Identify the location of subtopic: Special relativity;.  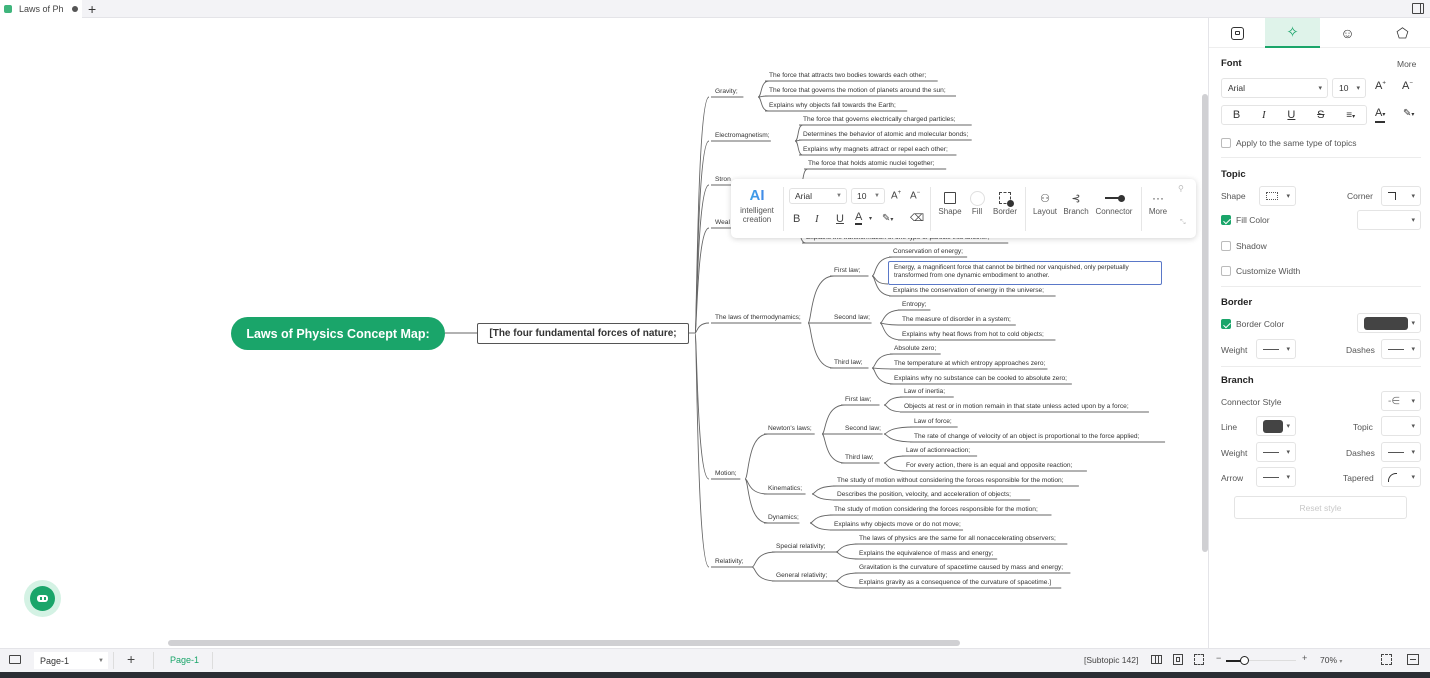
(800, 547).